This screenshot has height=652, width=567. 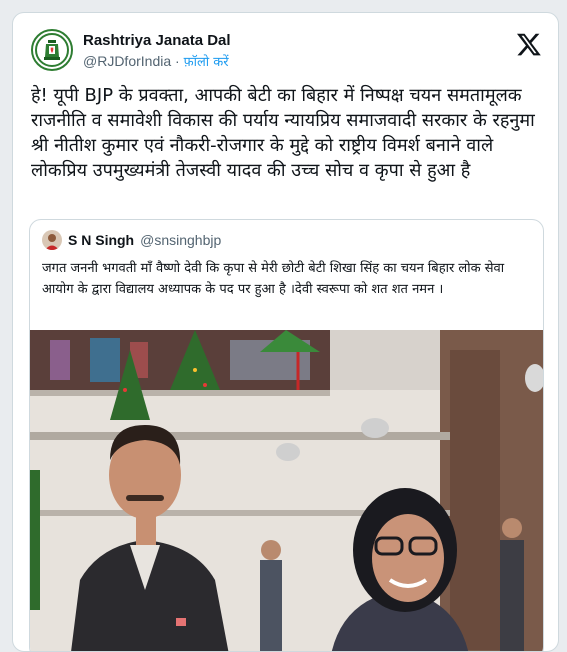 I want to click on account-handle: @RJDforIndia, so click(x=127, y=61).